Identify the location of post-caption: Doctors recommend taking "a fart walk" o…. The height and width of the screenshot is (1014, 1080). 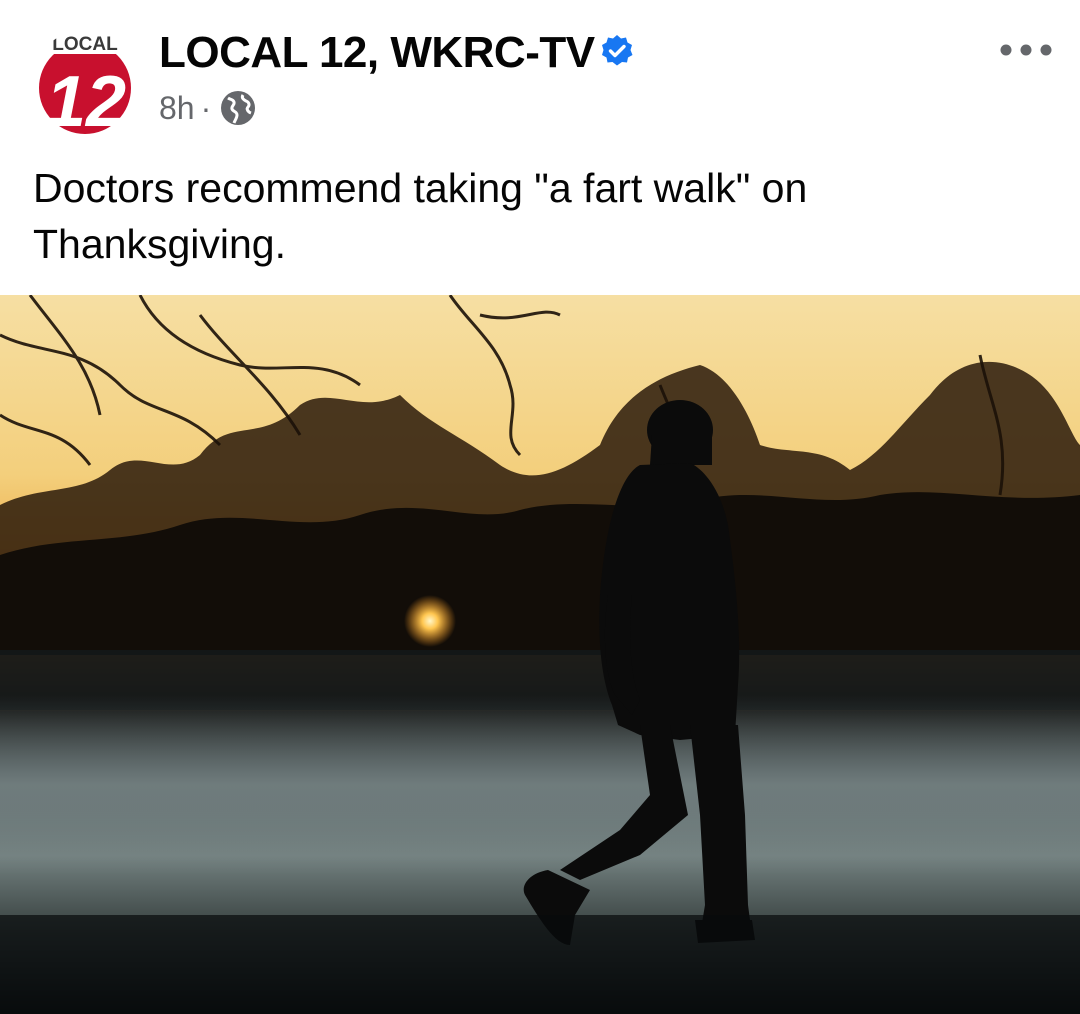
(420, 216).